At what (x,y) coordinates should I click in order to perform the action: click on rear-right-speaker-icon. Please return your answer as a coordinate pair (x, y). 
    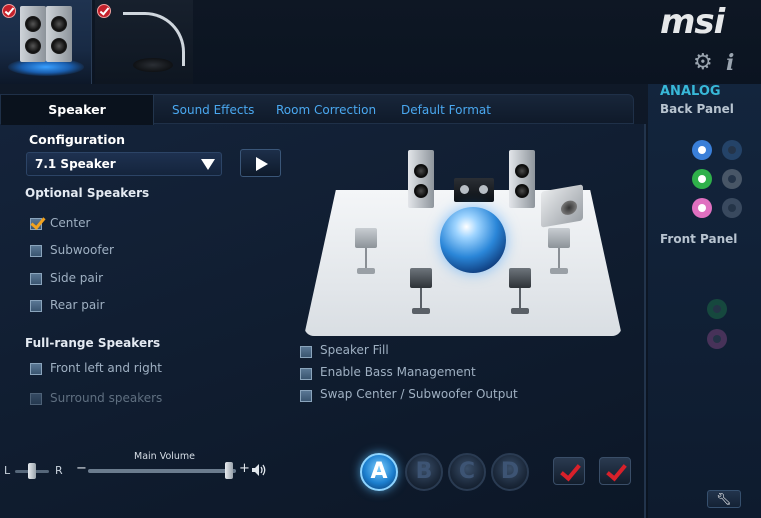
    Looking at the image, I should click on (520, 292).